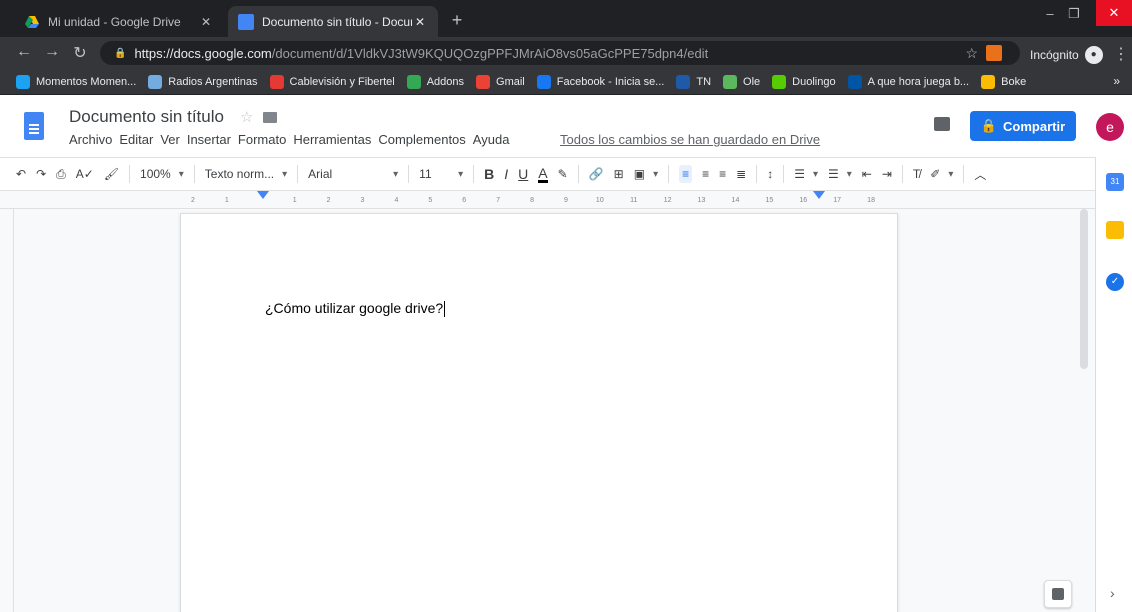 This screenshot has height=612, width=1132. Describe the element at coordinates (619, 174) in the screenshot. I see `comment-icon: ⊞` at that location.